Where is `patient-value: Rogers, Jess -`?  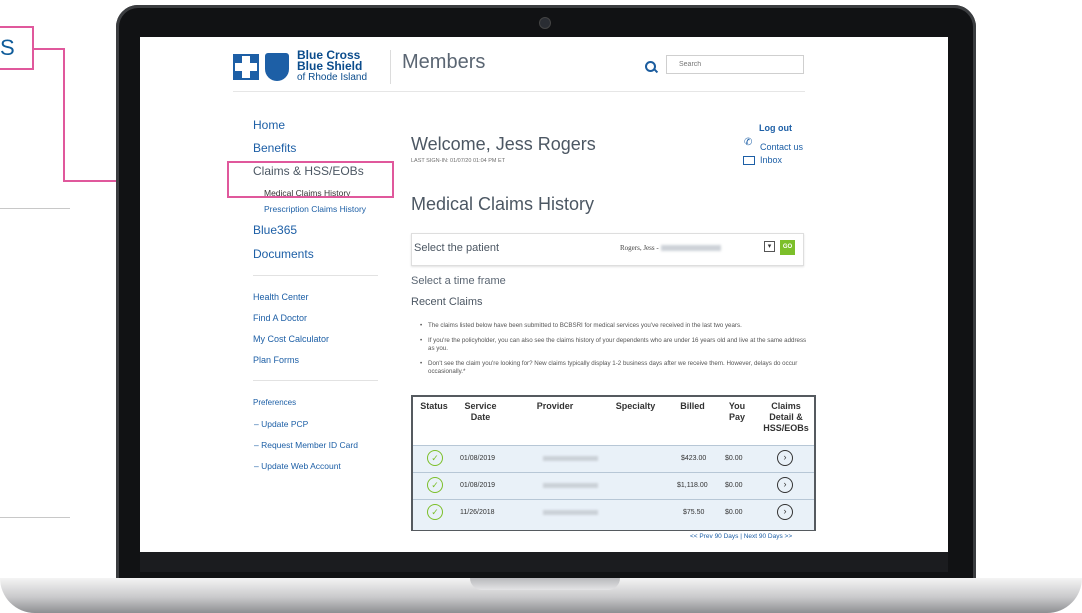 patient-value: Rogers, Jess - is located at coordinates (639, 248).